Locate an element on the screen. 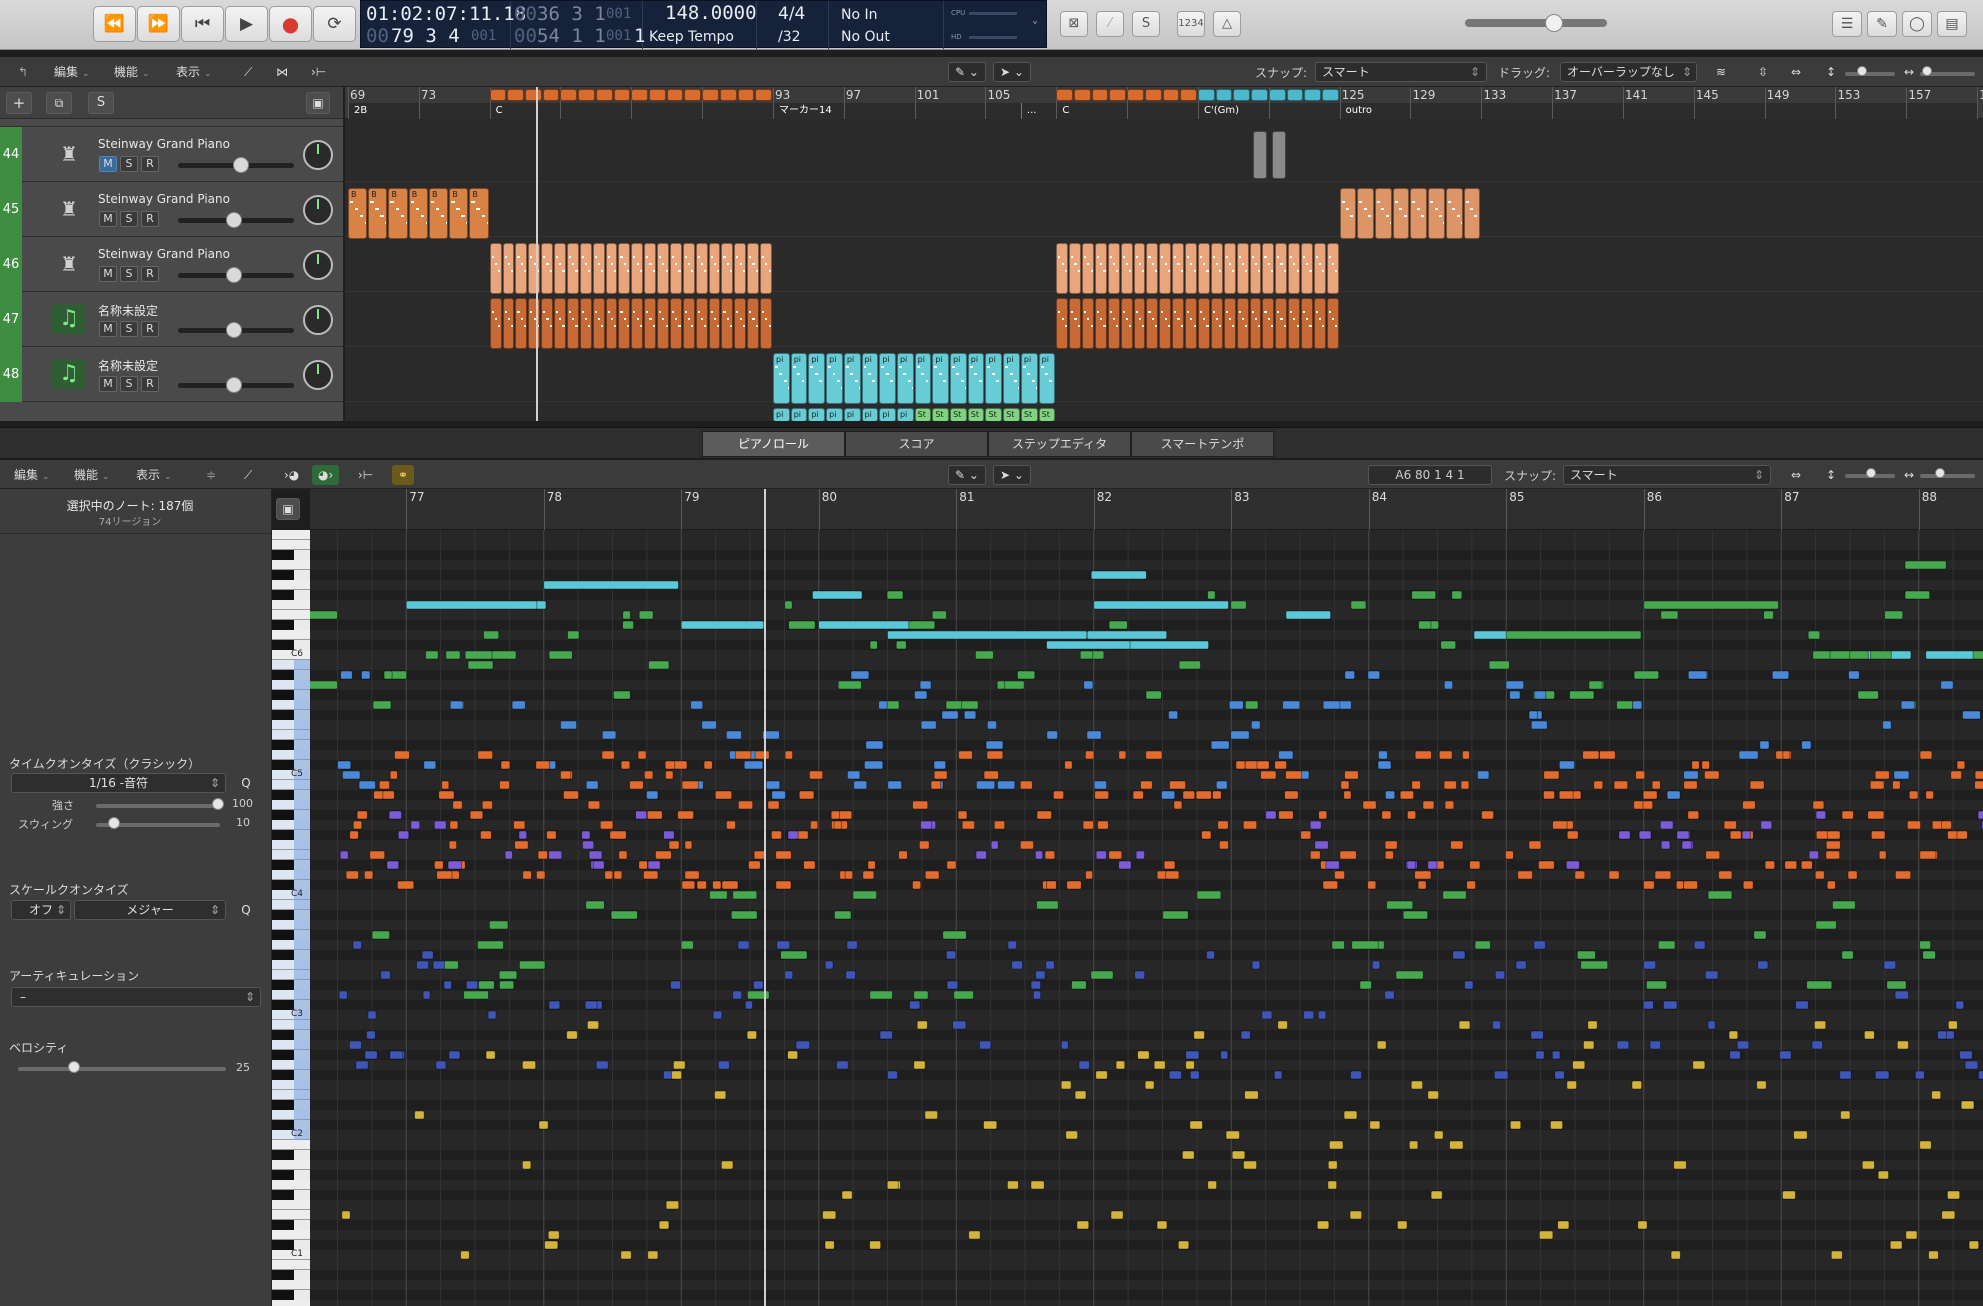 This screenshot has width=1983, height=1306. duplicate-track-button: ⧉ is located at coordinates (59, 103).